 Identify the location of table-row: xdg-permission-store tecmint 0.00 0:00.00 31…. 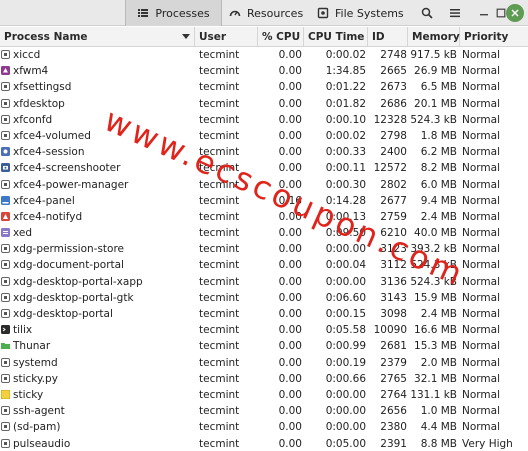
(264, 249).